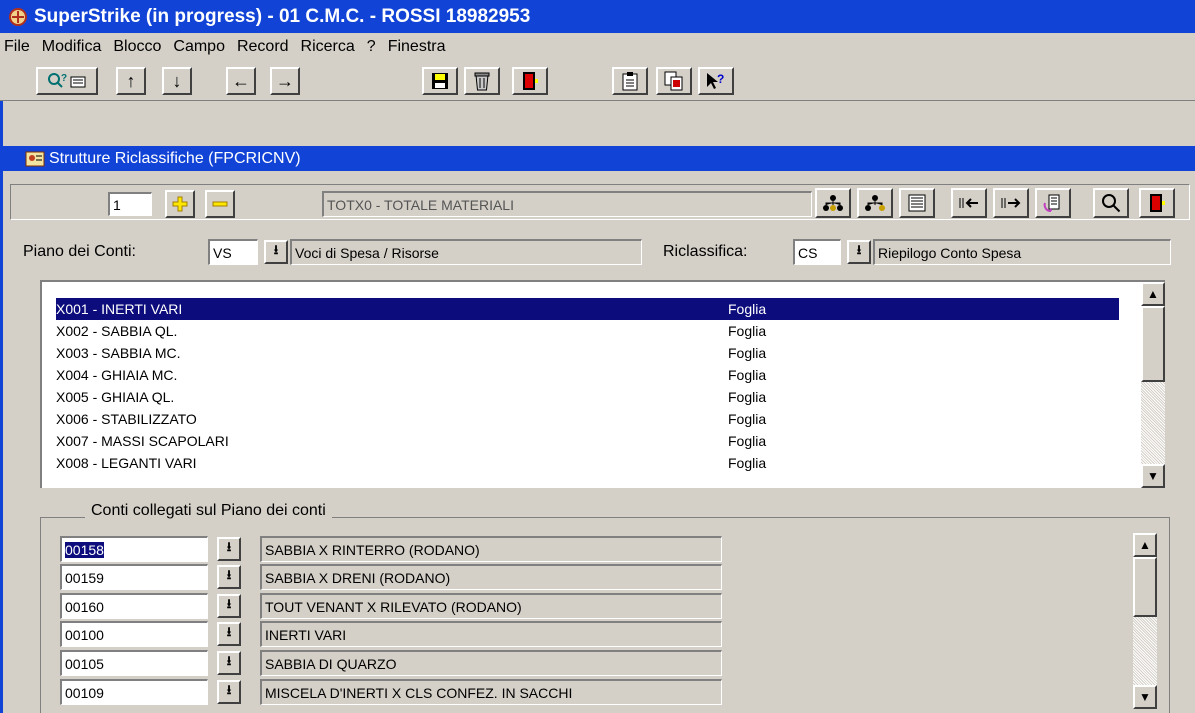  Describe the element at coordinates (134, 577) in the screenshot. I see `conto-code-field: 00159` at that location.